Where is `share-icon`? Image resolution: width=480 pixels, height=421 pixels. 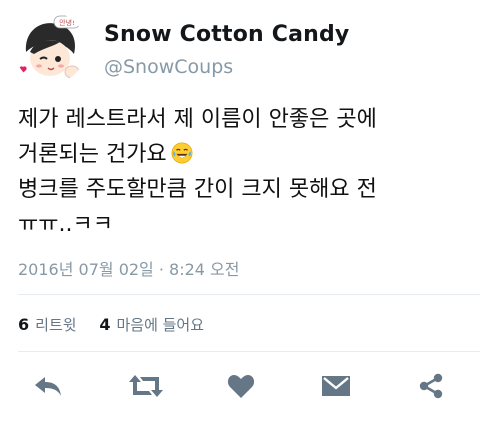
share-icon is located at coordinates (431, 386).